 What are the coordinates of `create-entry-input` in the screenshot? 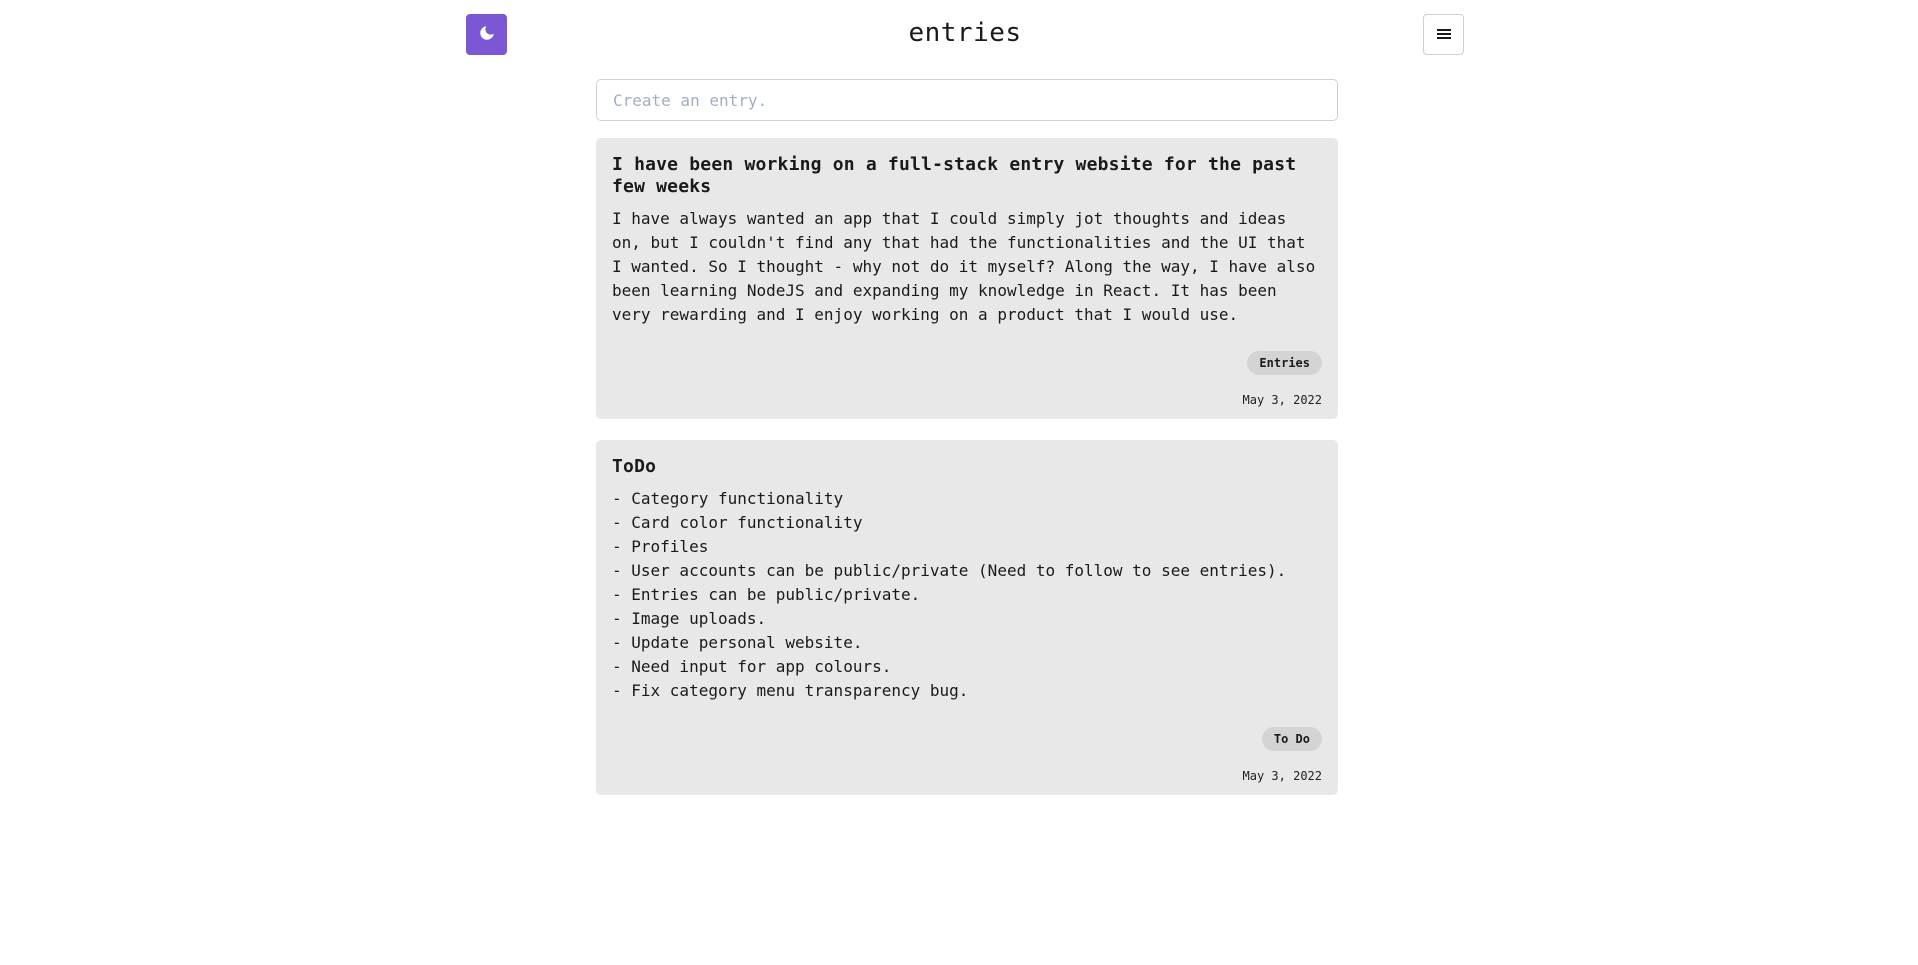 It's located at (967, 100).